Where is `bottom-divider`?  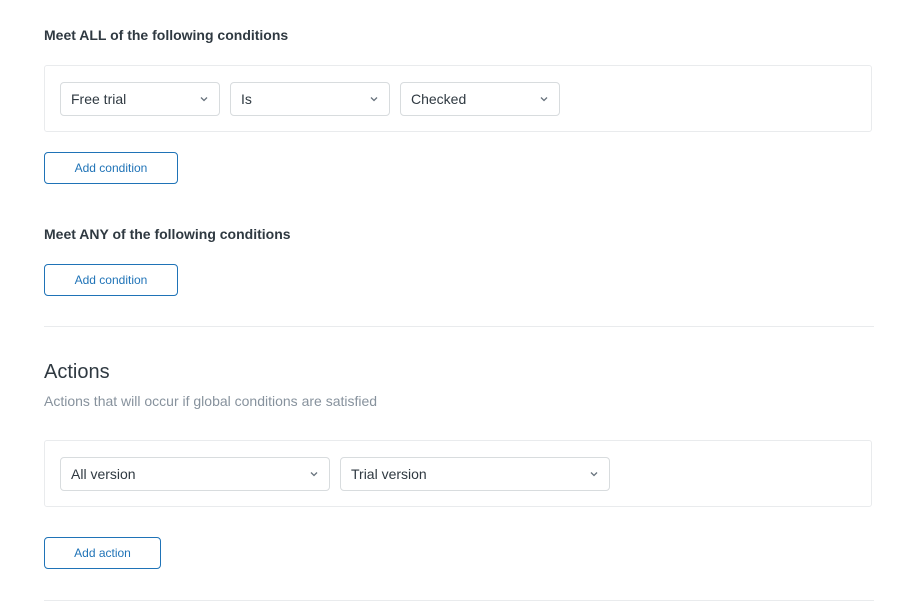
bottom-divider is located at coordinates (459, 600).